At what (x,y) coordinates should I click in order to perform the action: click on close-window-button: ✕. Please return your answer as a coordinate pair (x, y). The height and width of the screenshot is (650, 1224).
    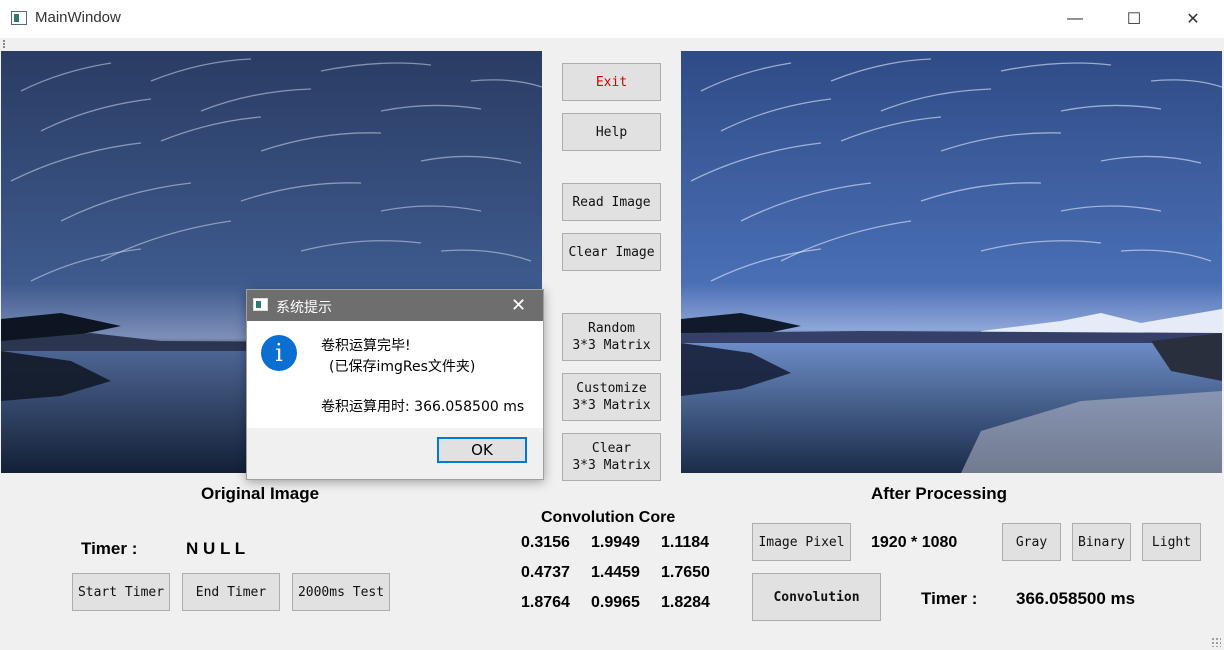
    Looking at the image, I should click on (1193, 19).